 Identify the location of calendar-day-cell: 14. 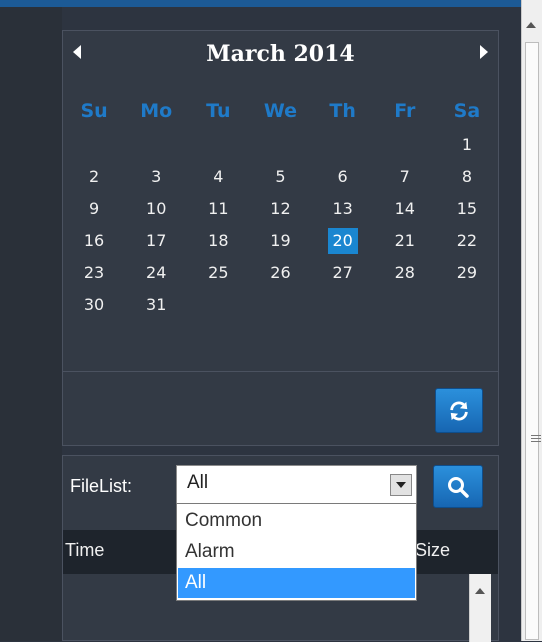
(405, 209).